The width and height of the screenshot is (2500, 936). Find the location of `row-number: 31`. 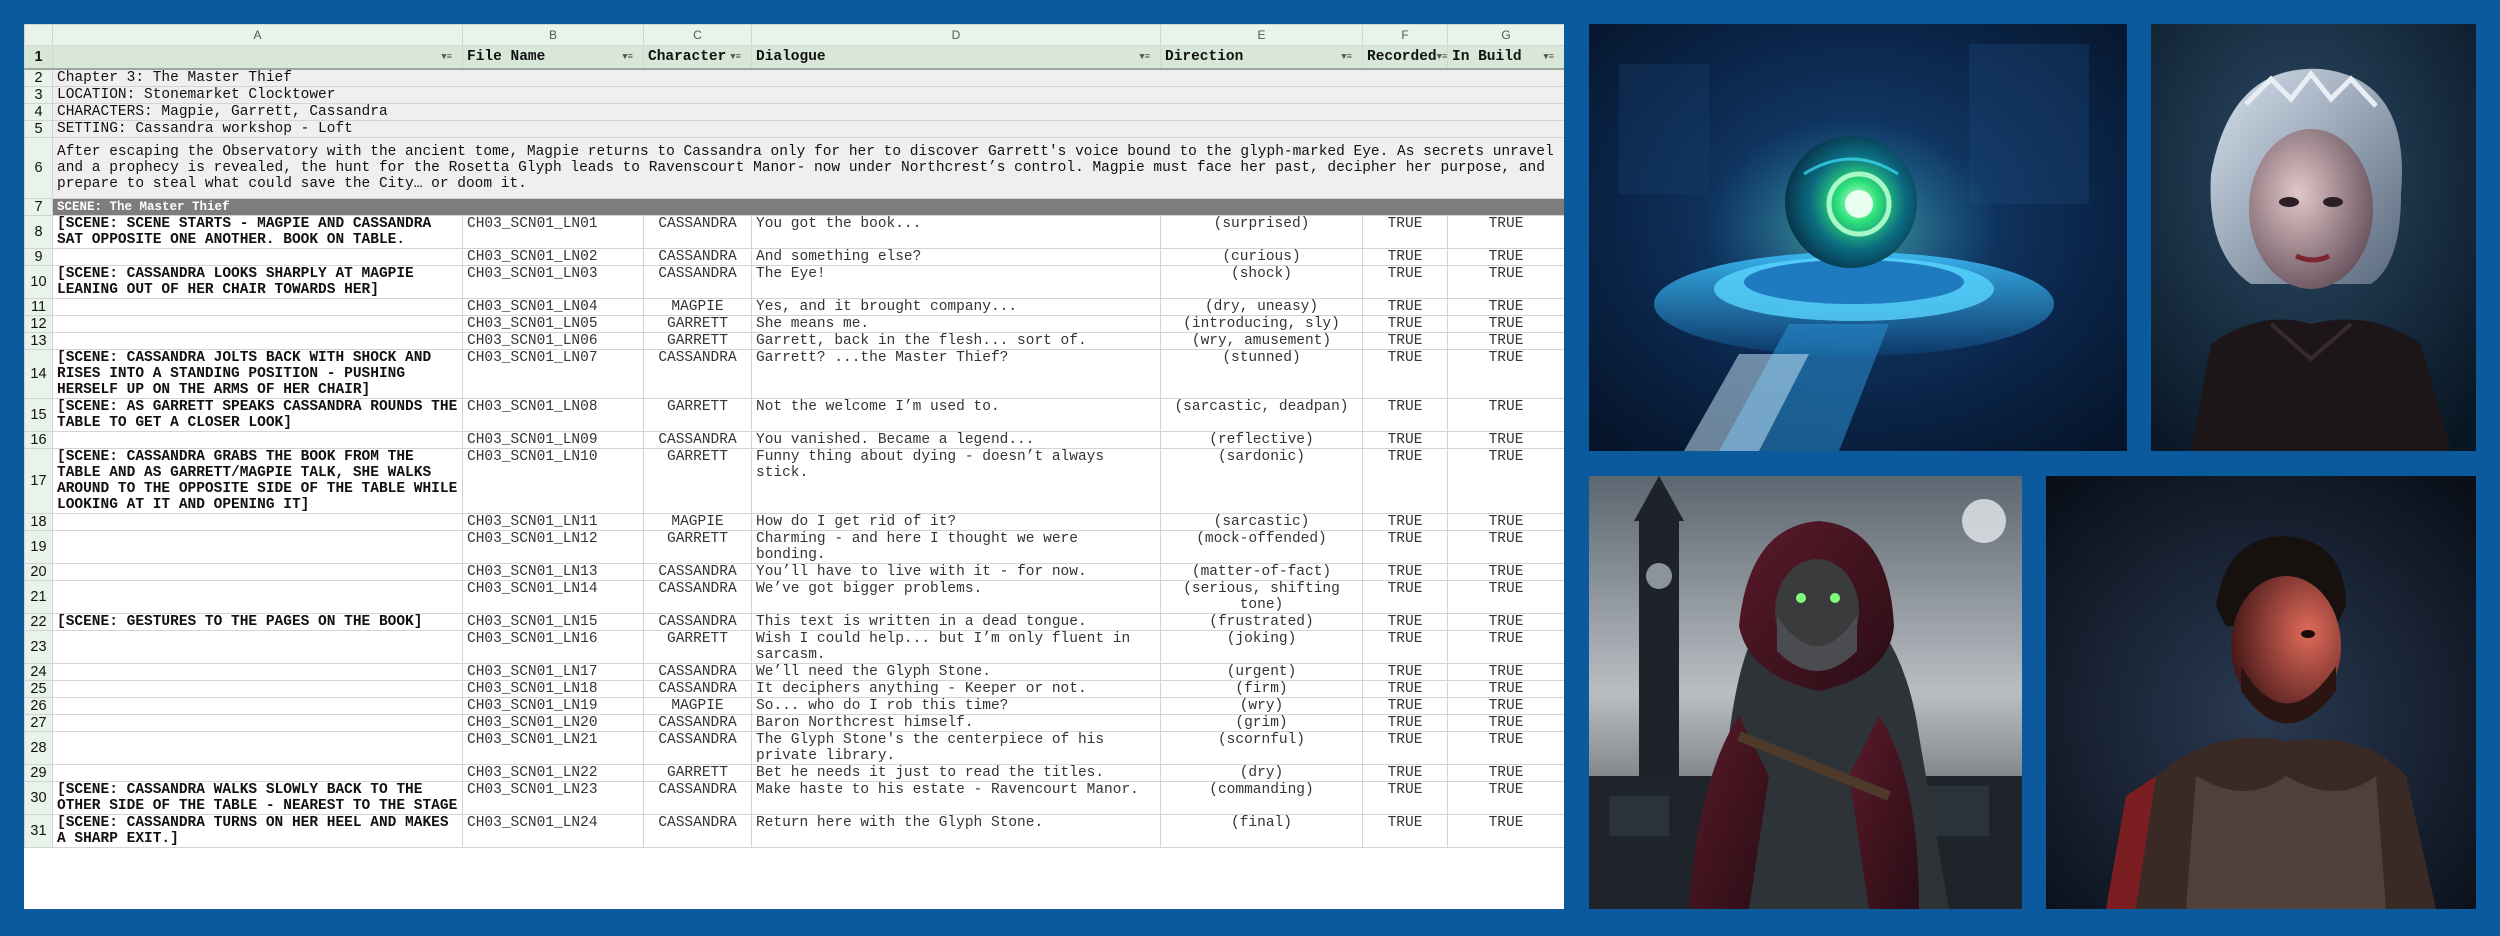

row-number: 31 is located at coordinates (38, 831).